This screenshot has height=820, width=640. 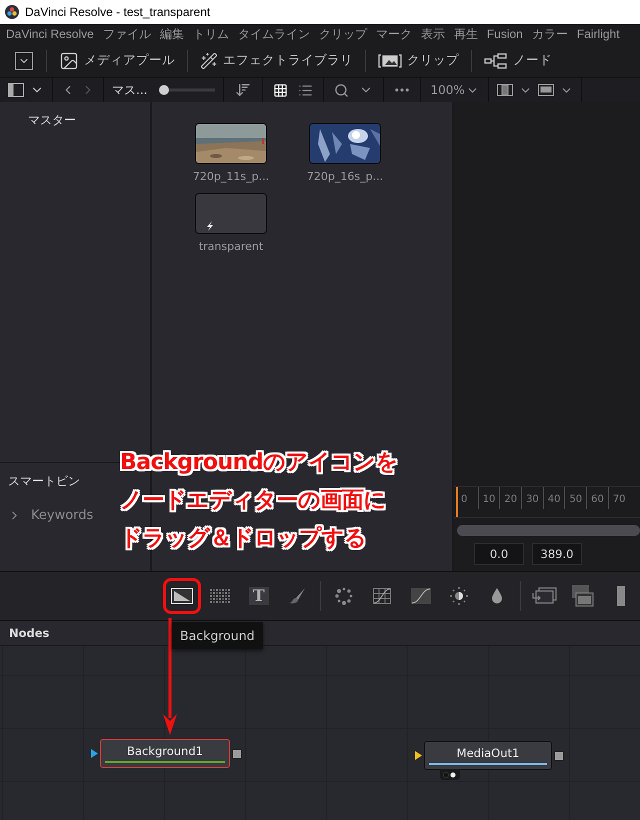 What do you see at coordinates (583, 596) in the screenshot?
I see `merge-icon` at bounding box center [583, 596].